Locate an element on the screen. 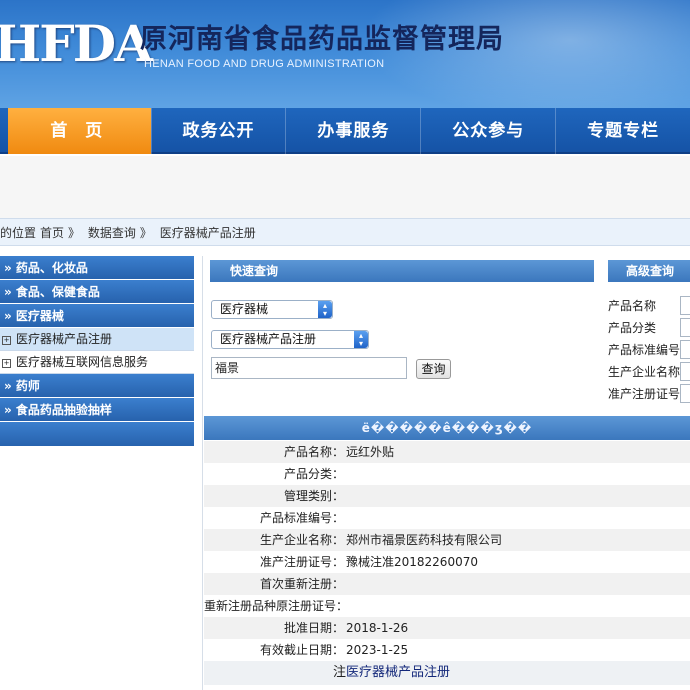 The image size is (690, 690). sidebar-category-medical-devices: » 医疗器械 is located at coordinates (97, 316).